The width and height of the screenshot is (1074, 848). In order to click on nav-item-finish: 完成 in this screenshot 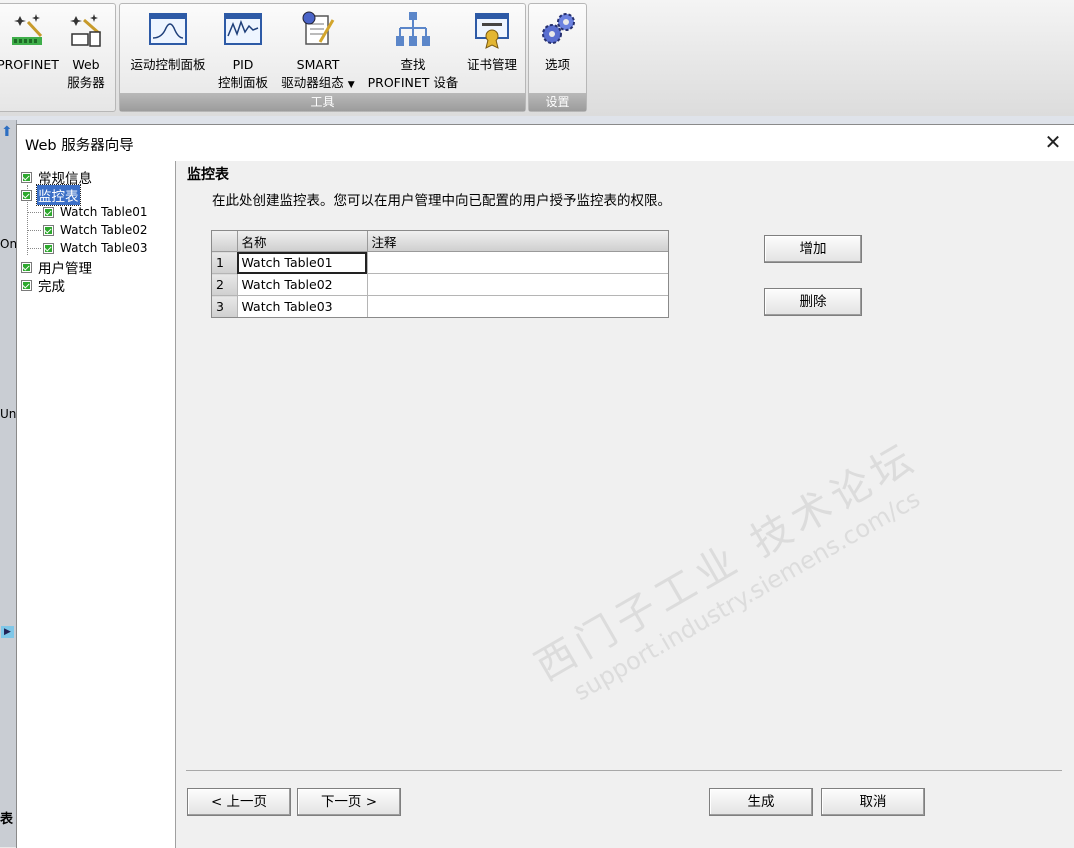, I will do `click(43, 285)`.